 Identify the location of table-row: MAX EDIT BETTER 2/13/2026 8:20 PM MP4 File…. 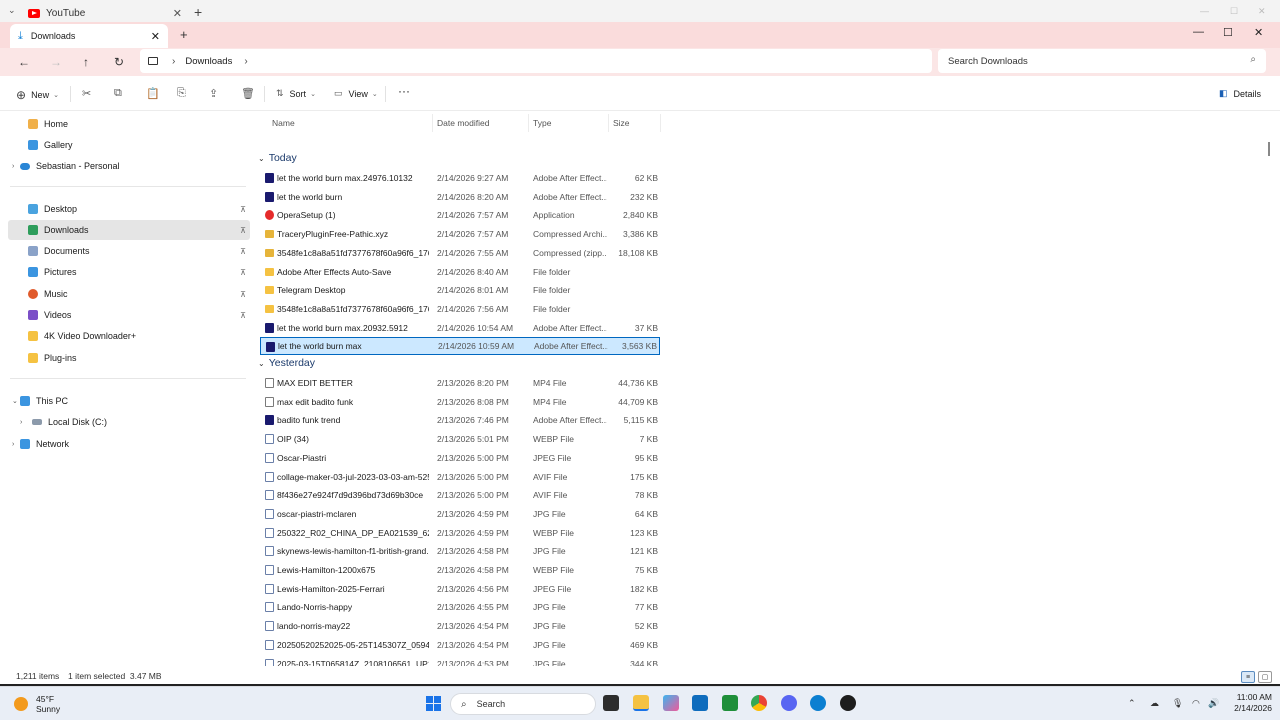
(460, 383).